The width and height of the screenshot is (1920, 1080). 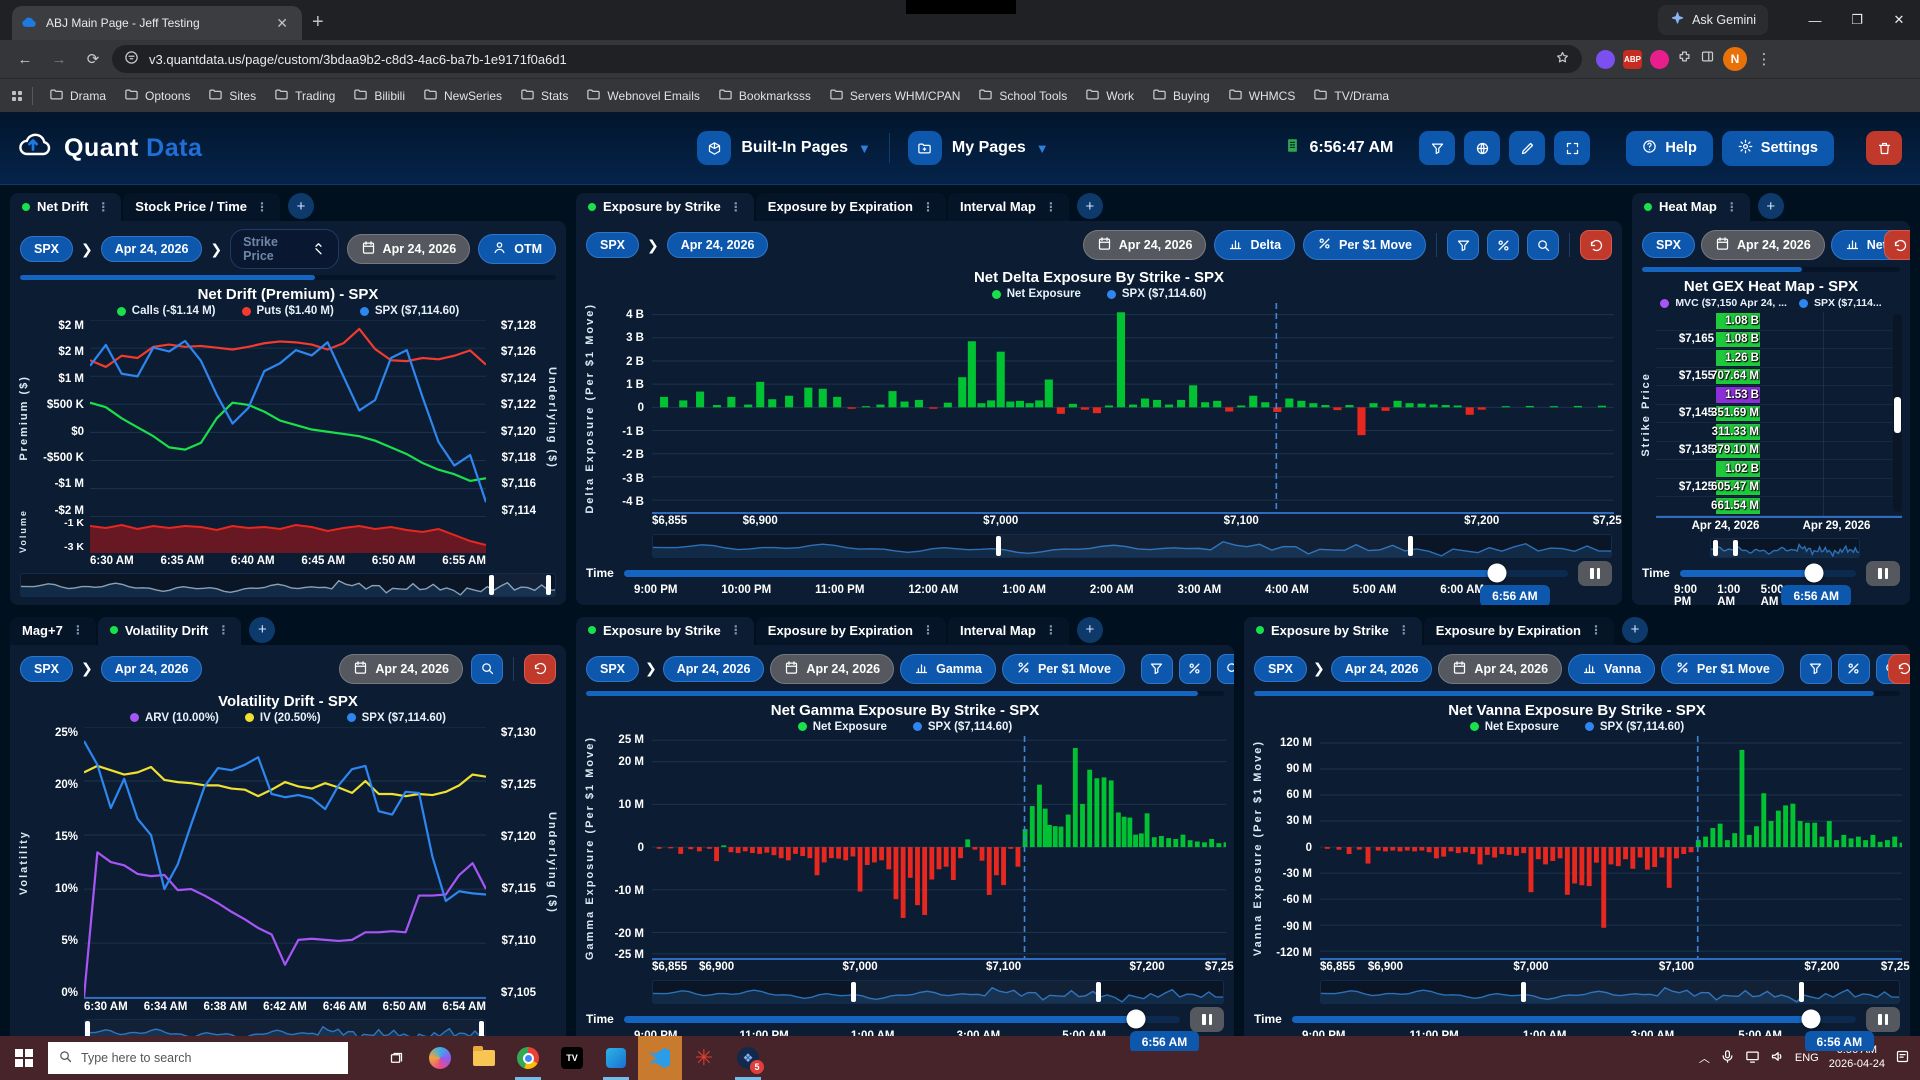 I want to click on settings-button: Settings, so click(x=1777, y=148).